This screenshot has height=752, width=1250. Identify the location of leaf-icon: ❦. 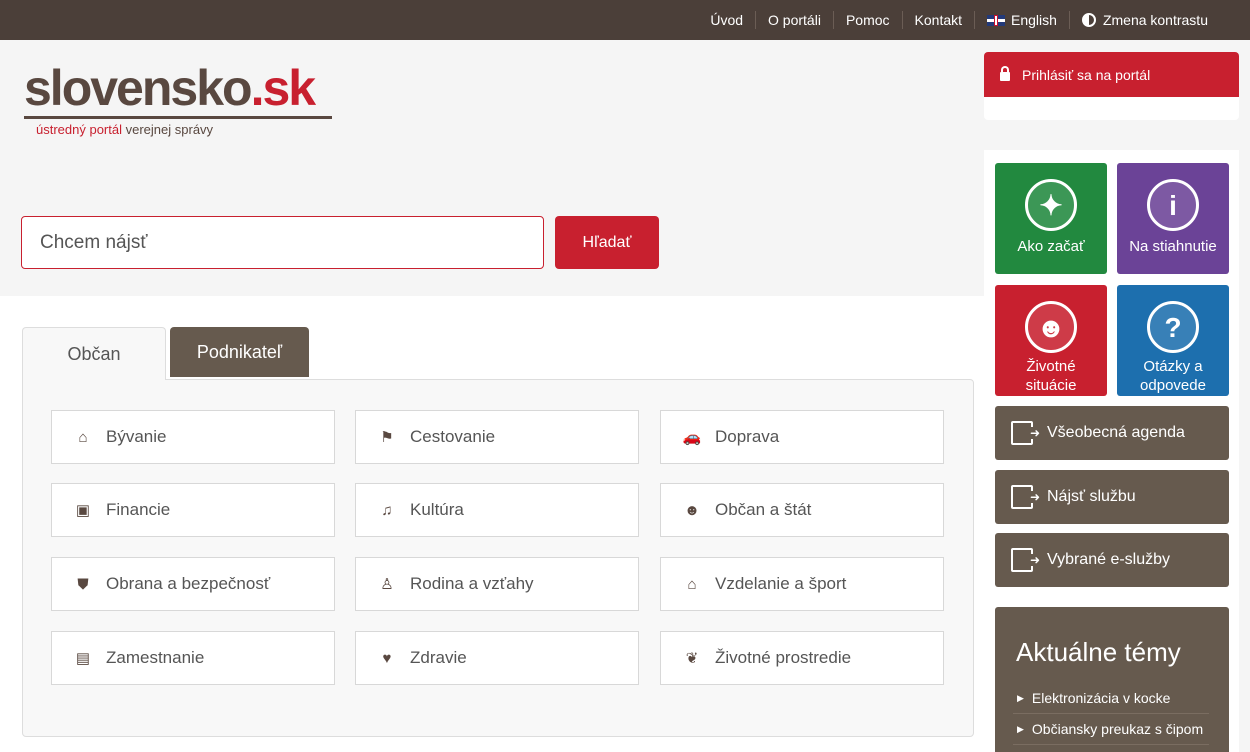
(692, 658).